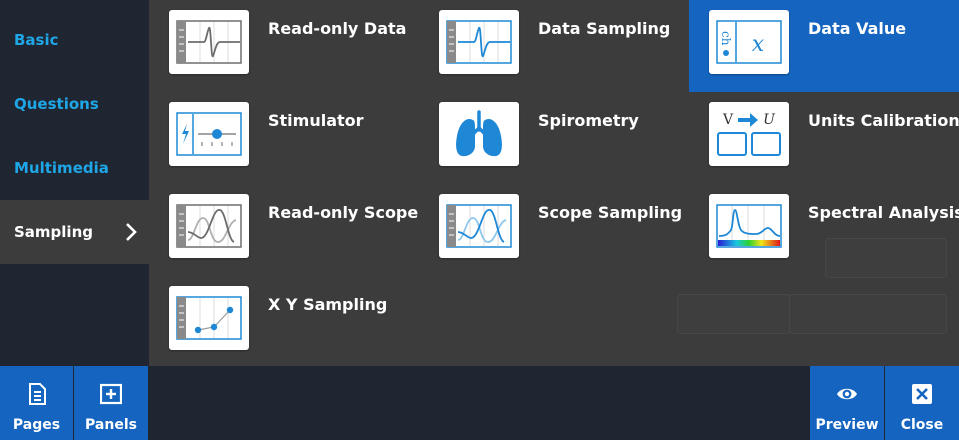 This screenshot has height=440, width=959. What do you see at coordinates (749, 226) in the screenshot?
I see `spectral-analysis-icon` at bounding box center [749, 226].